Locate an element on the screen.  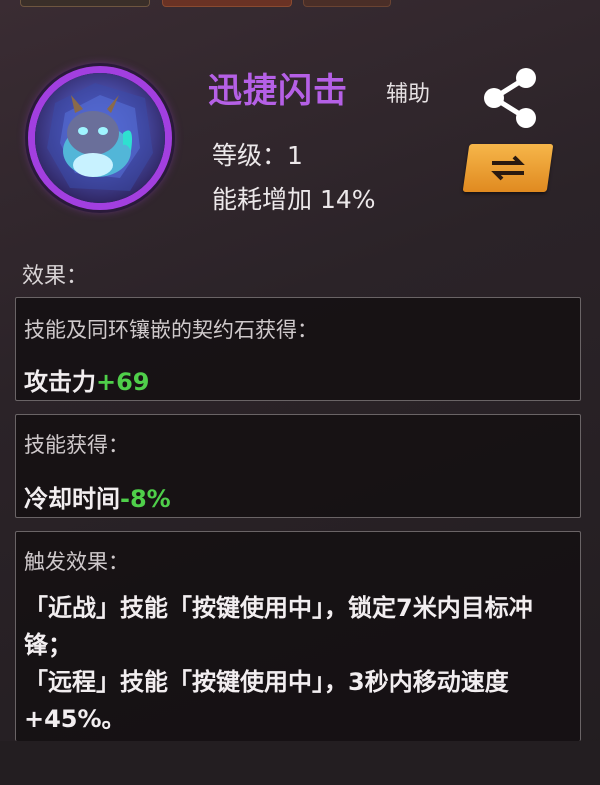
top-tab-strip is located at coordinates (300, 4).